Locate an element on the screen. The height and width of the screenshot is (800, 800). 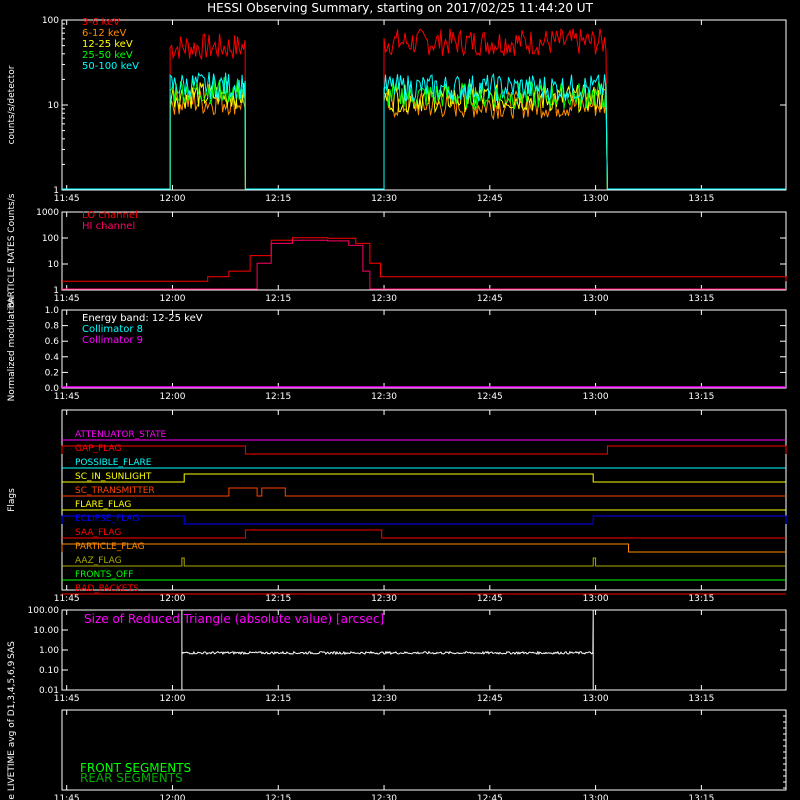
y-tick-label: 1 is located at coordinates (56, 191).